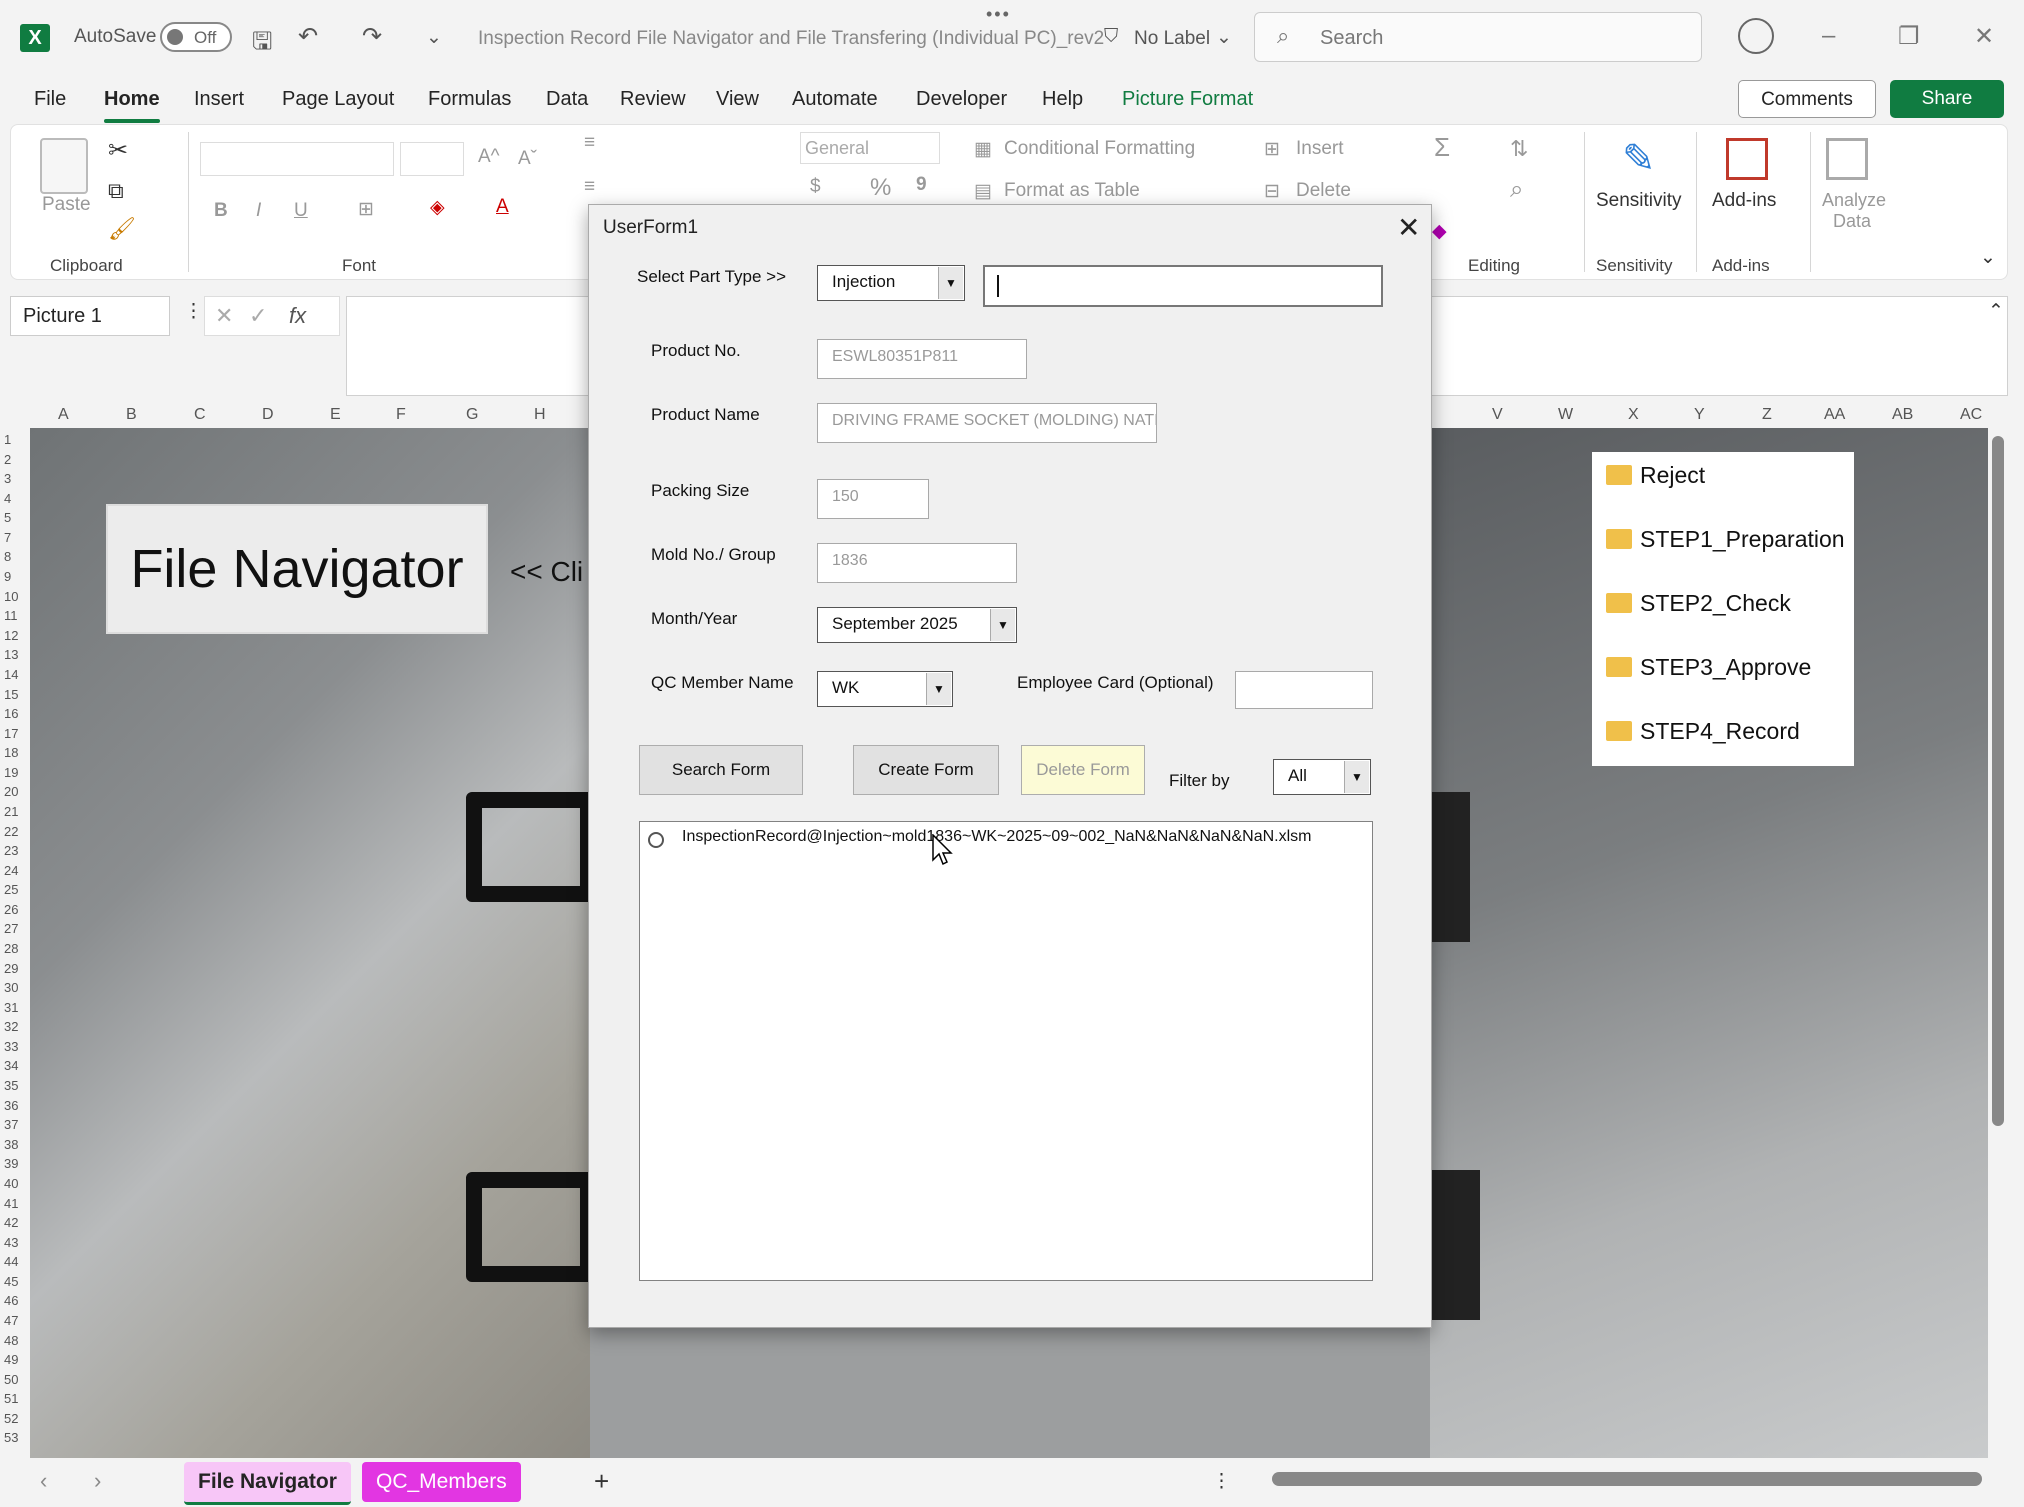 The height and width of the screenshot is (1507, 2024). I want to click on column-header: B, so click(131, 415).